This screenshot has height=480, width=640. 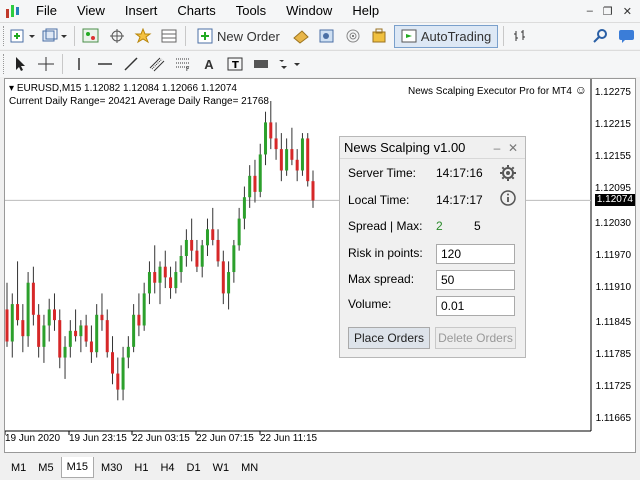 What do you see at coordinates (309, 11) in the screenshot?
I see `menu-window: Window` at bounding box center [309, 11].